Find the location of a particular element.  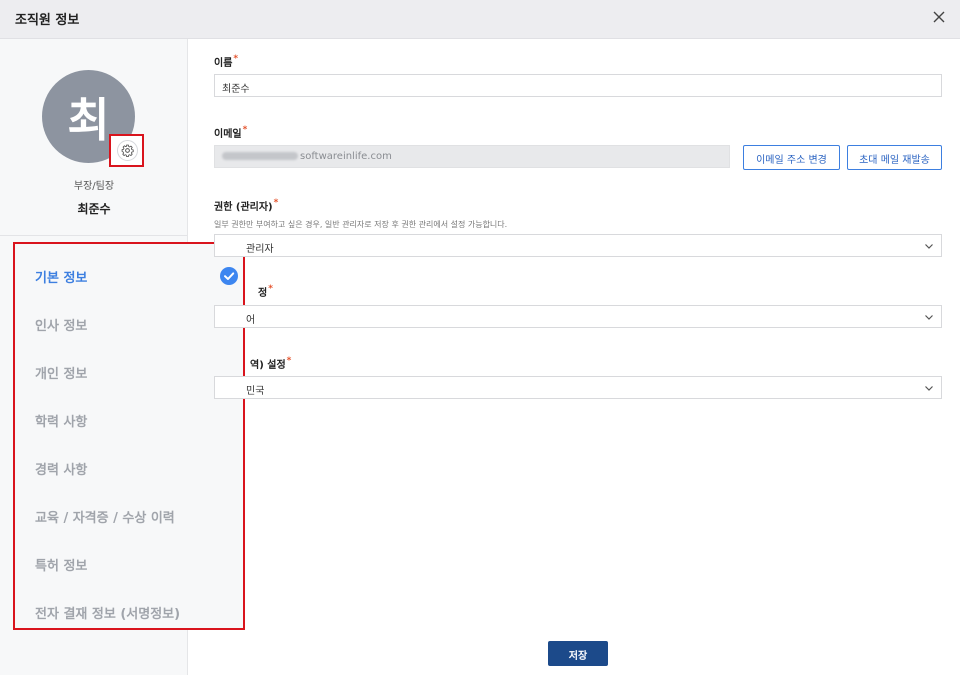

gear-icon is located at coordinates (127, 150).